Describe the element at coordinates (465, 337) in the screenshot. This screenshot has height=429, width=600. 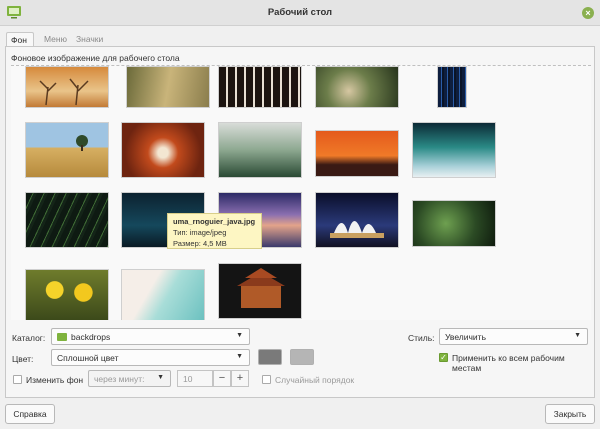
I see `style-value: Увеличить` at that location.